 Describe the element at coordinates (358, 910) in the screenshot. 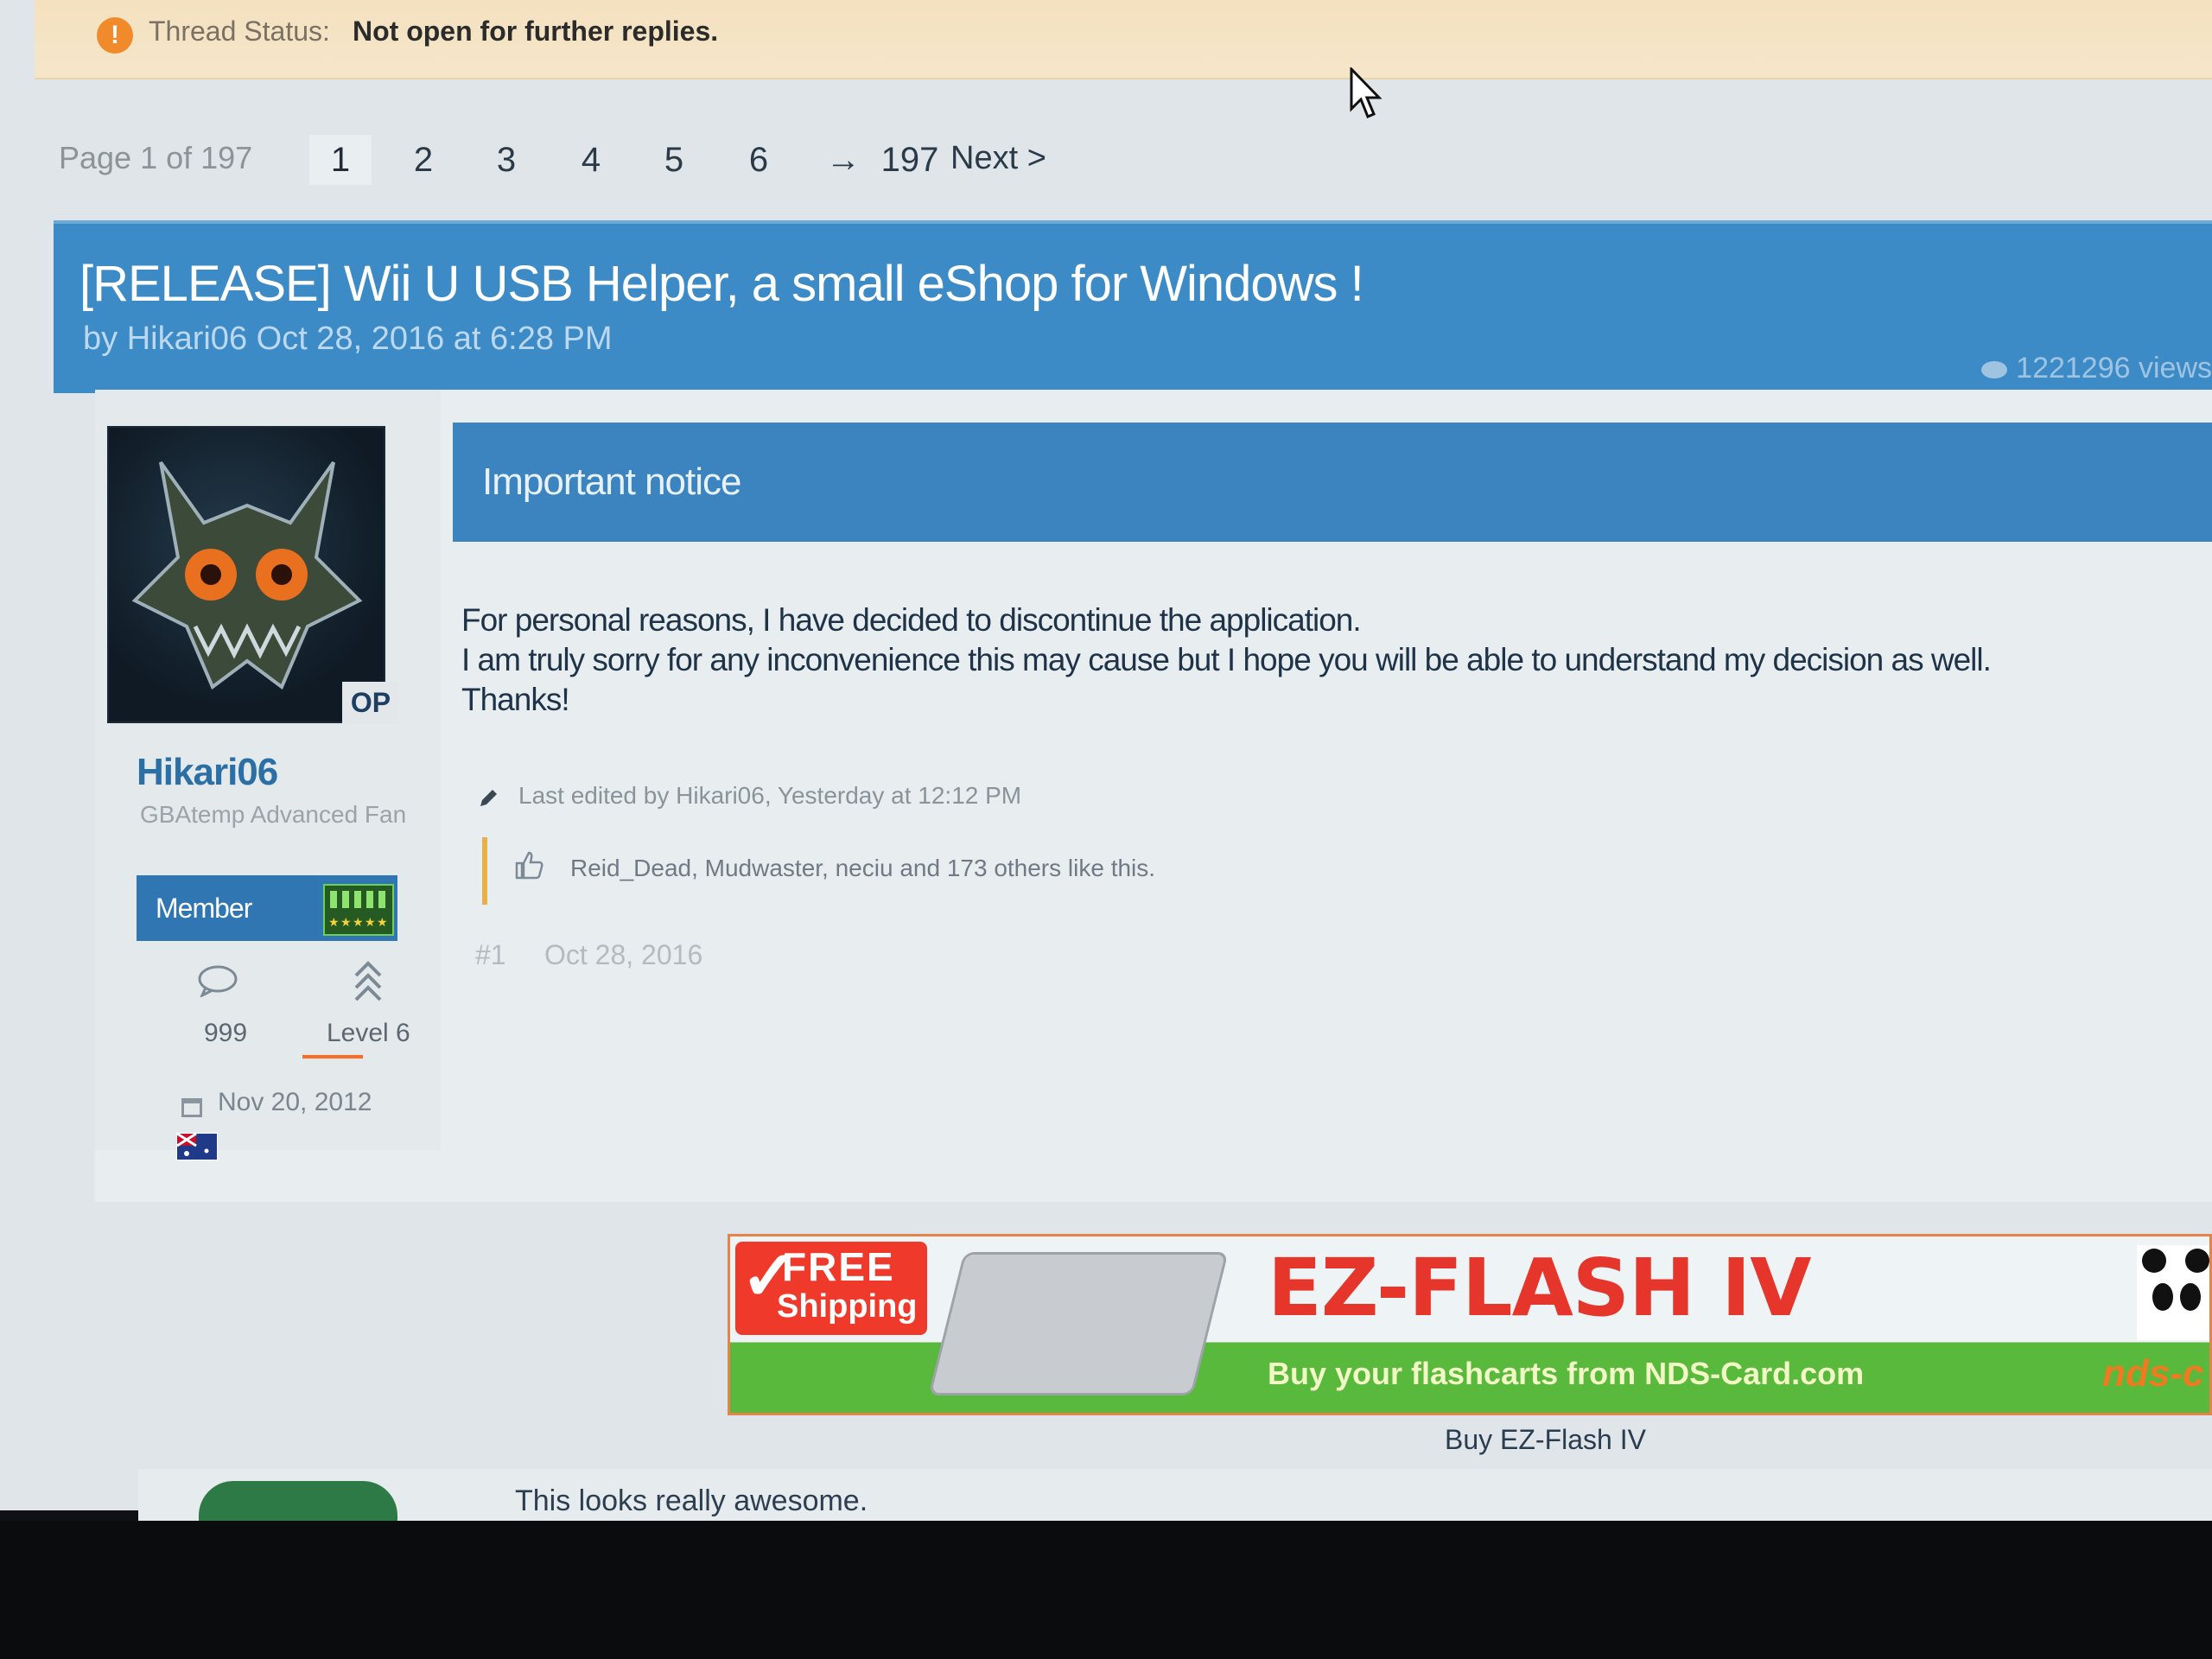

I see `rank-badge-icon: ★ ★ ★ ★ ★` at that location.